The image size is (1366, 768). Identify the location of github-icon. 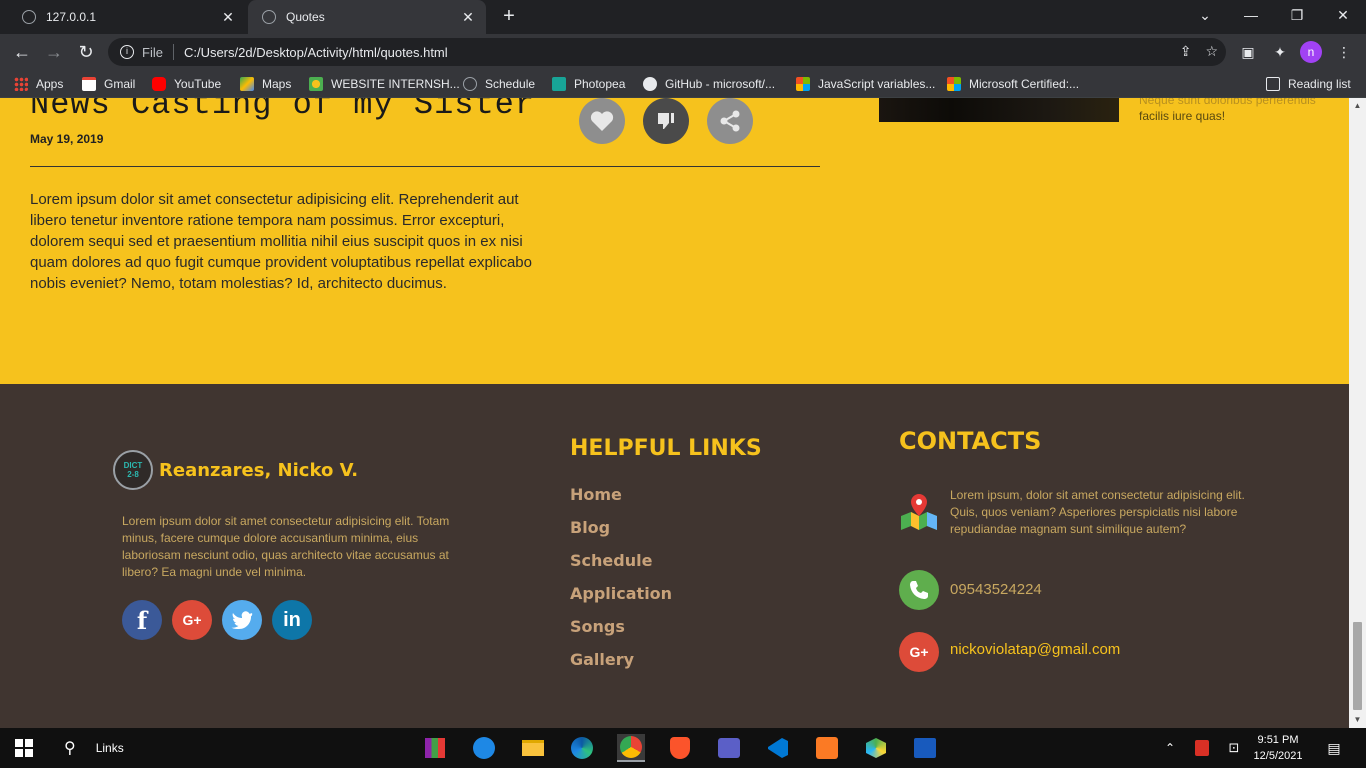
(650, 84).